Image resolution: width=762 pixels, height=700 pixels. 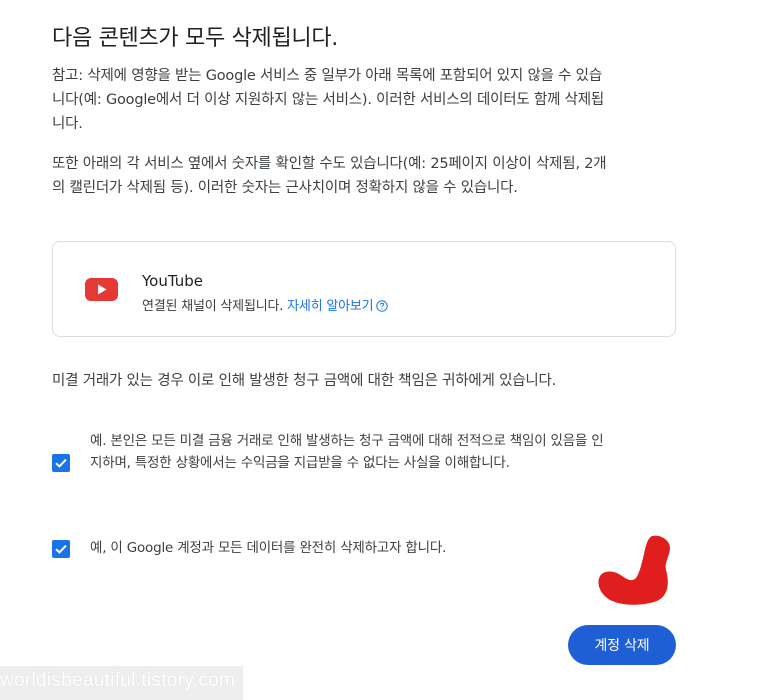 What do you see at coordinates (213, 306) in the screenshot?
I see `service-description: 연결된 채널이 삭제됩니다.` at bounding box center [213, 306].